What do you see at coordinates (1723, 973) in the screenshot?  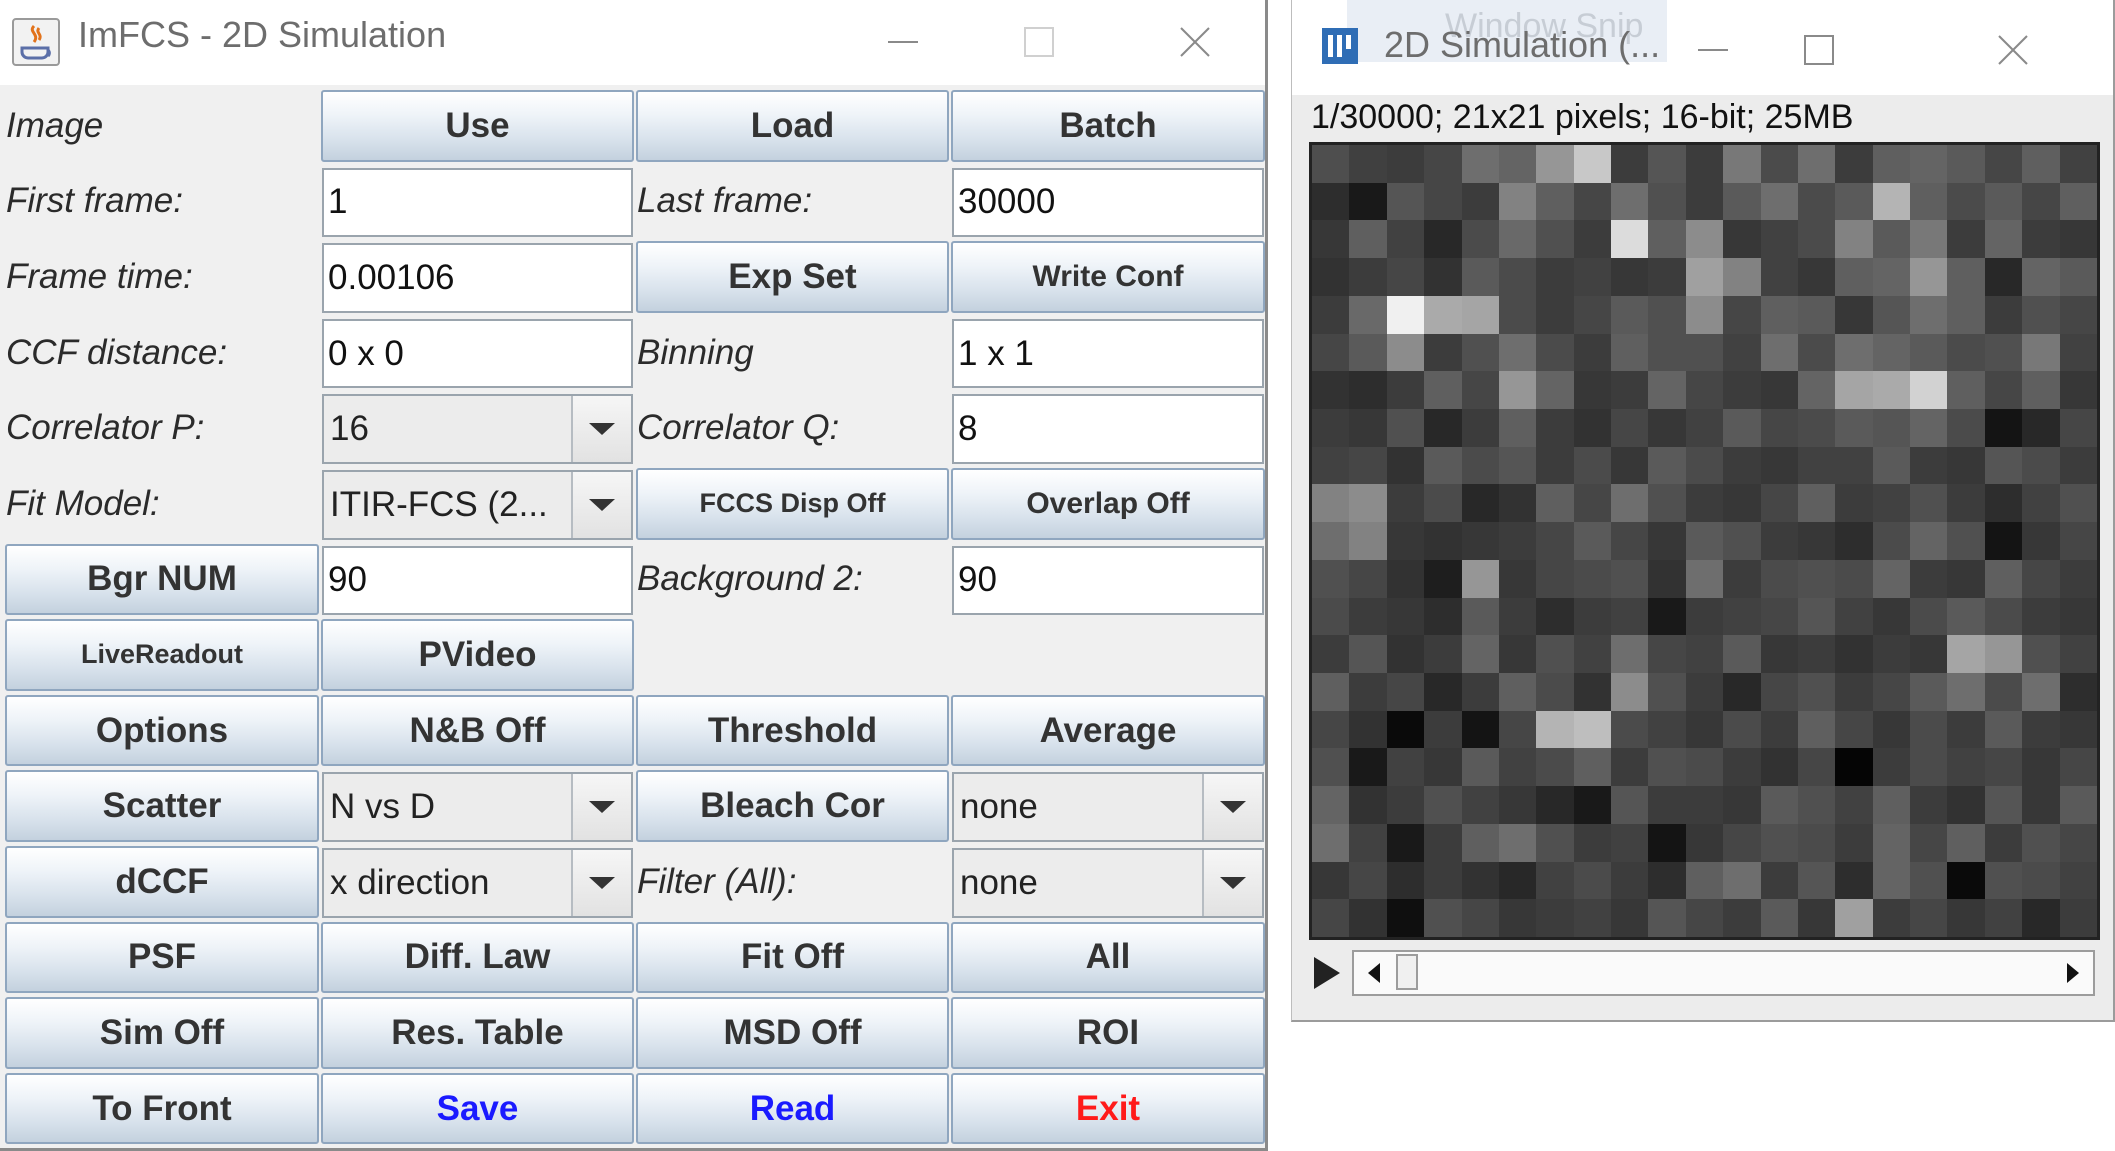 I see `frame-scrollbar` at bounding box center [1723, 973].